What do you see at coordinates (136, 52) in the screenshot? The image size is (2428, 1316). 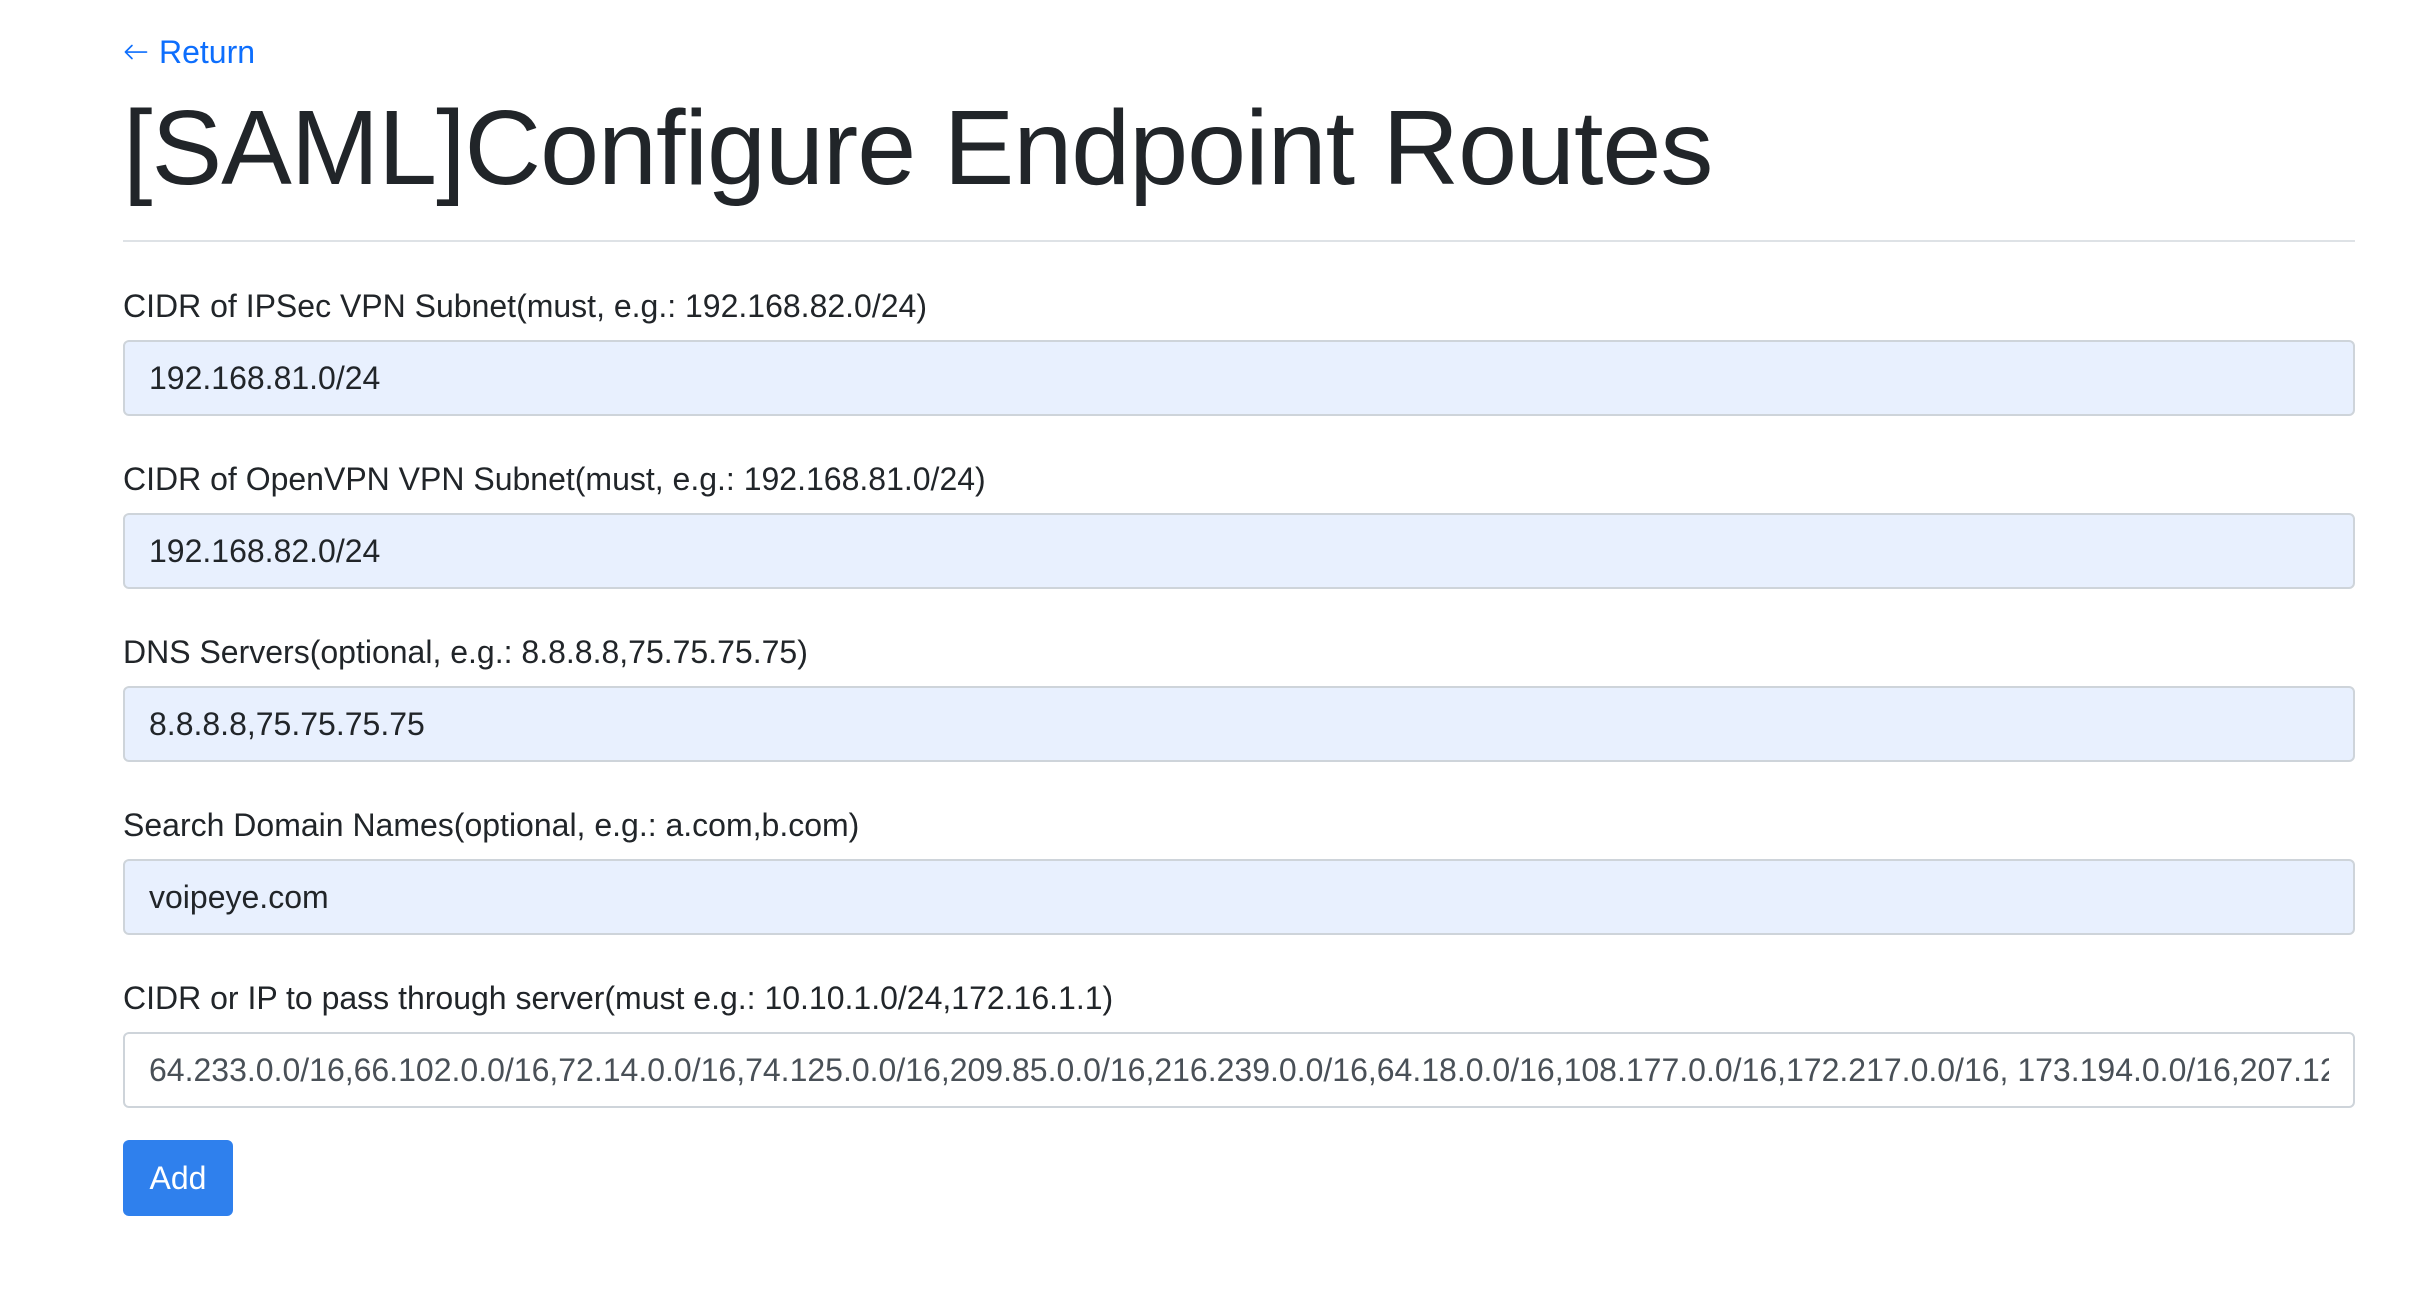 I see `arrow-left-icon` at bounding box center [136, 52].